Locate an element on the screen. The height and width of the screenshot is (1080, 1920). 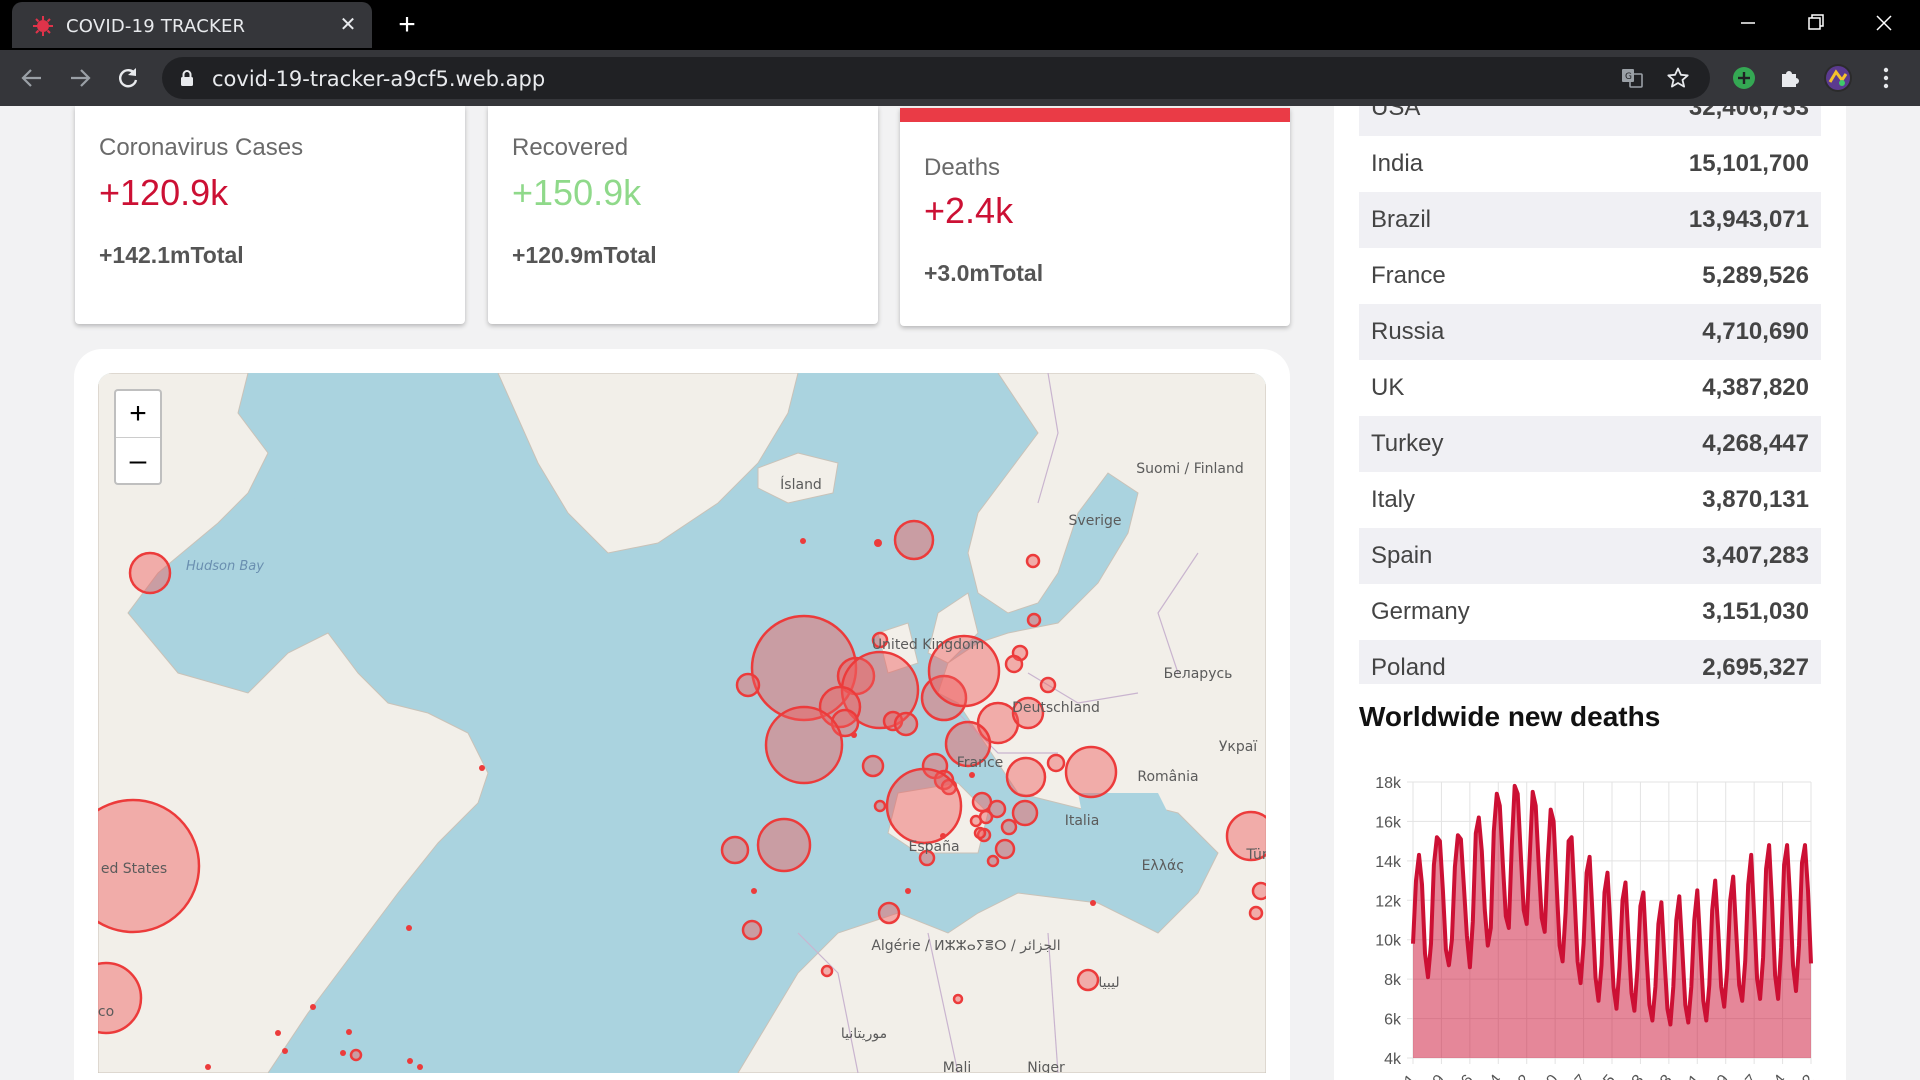
country-cases: 3,407,283 is located at coordinates (1755, 555).